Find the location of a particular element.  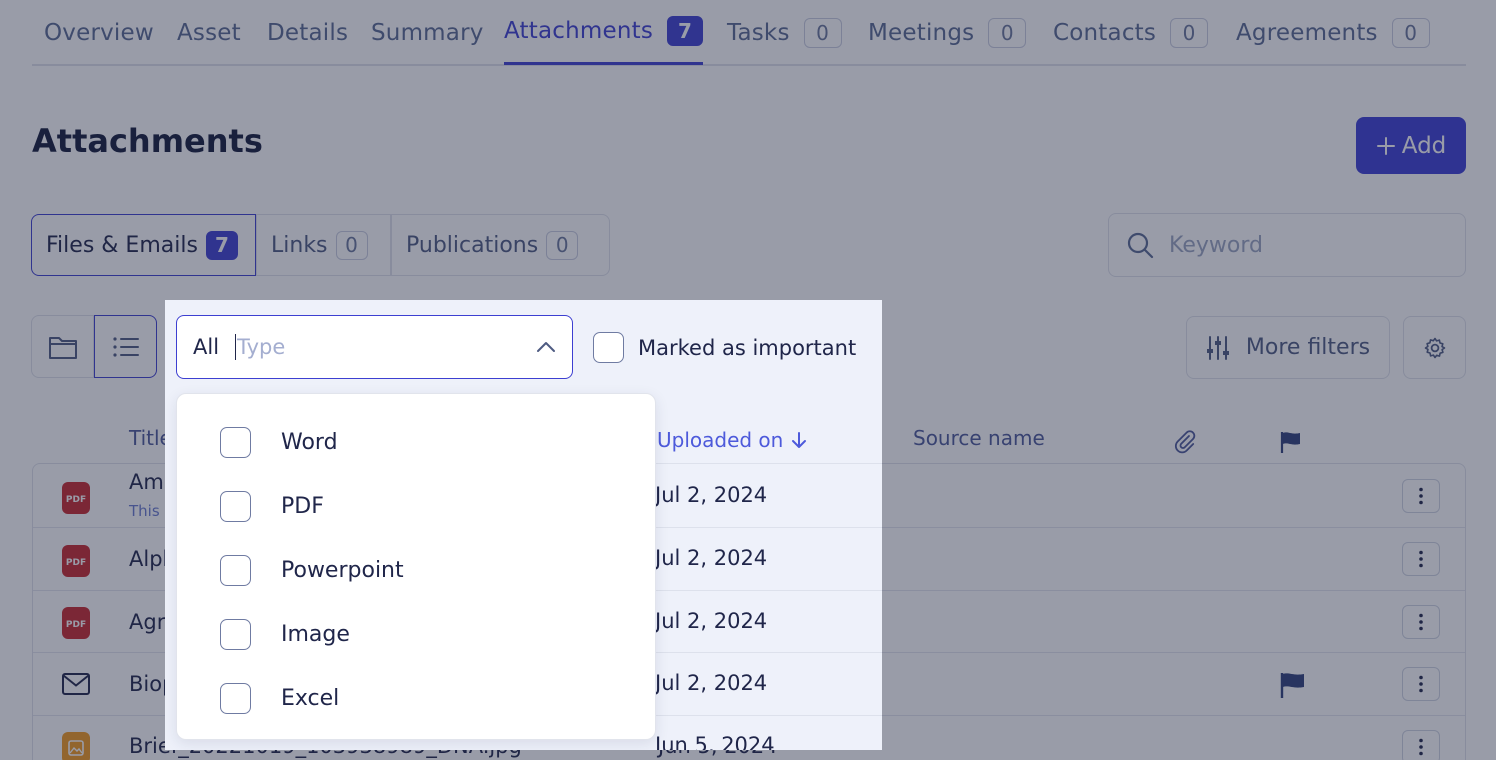

important-label: Marked as important is located at coordinates (747, 347).